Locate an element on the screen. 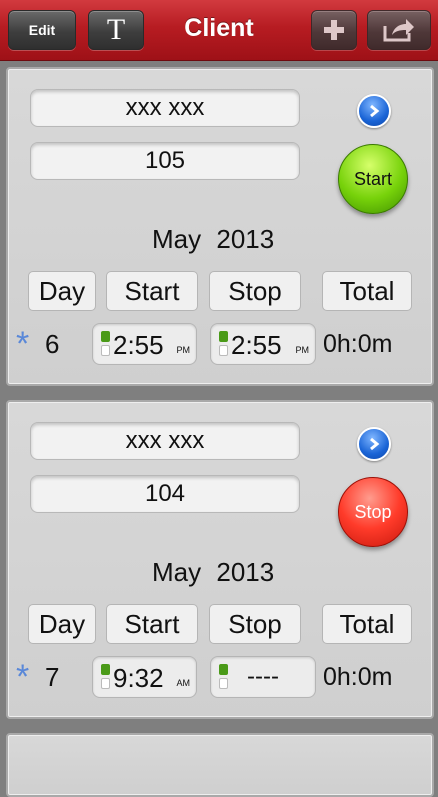 Image resolution: width=438 pixels, height=797 pixels. edit-button: Edit is located at coordinates (42, 30).